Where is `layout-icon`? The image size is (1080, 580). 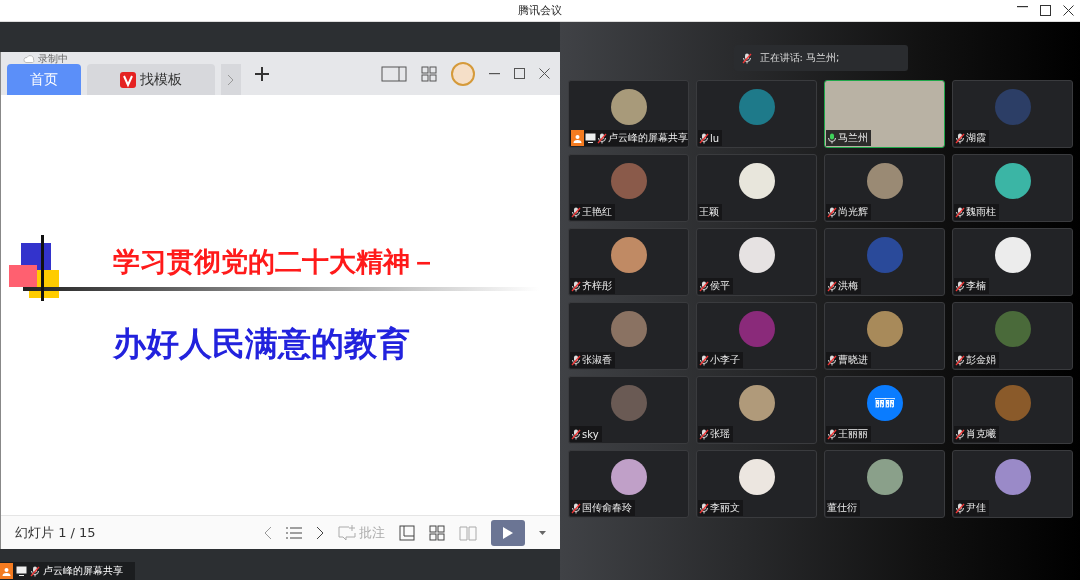
layout-icon is located at coordinates (407, 532).